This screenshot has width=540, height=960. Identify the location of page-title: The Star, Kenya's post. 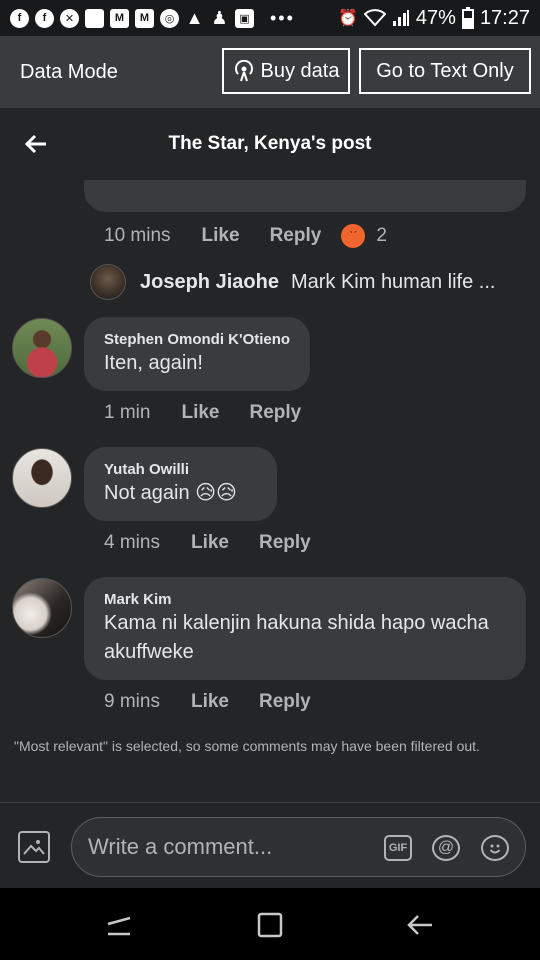
(270, 143).